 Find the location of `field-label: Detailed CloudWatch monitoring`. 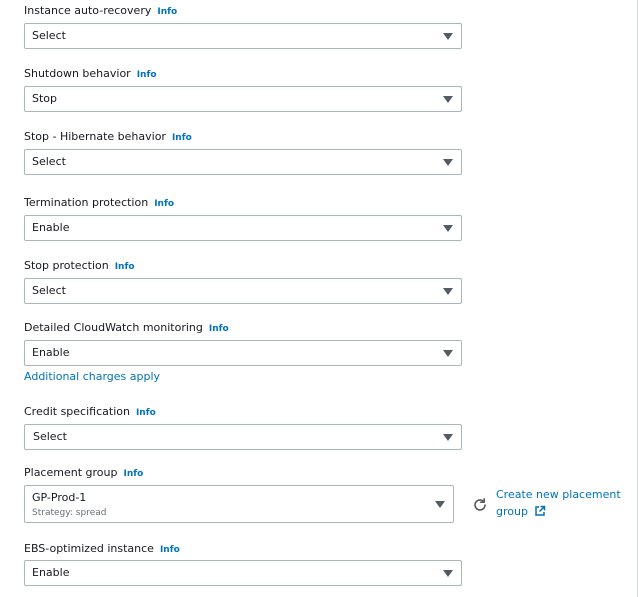

field-label: Detailed CloudWatch monitoring is located at coordinates (113, 327).